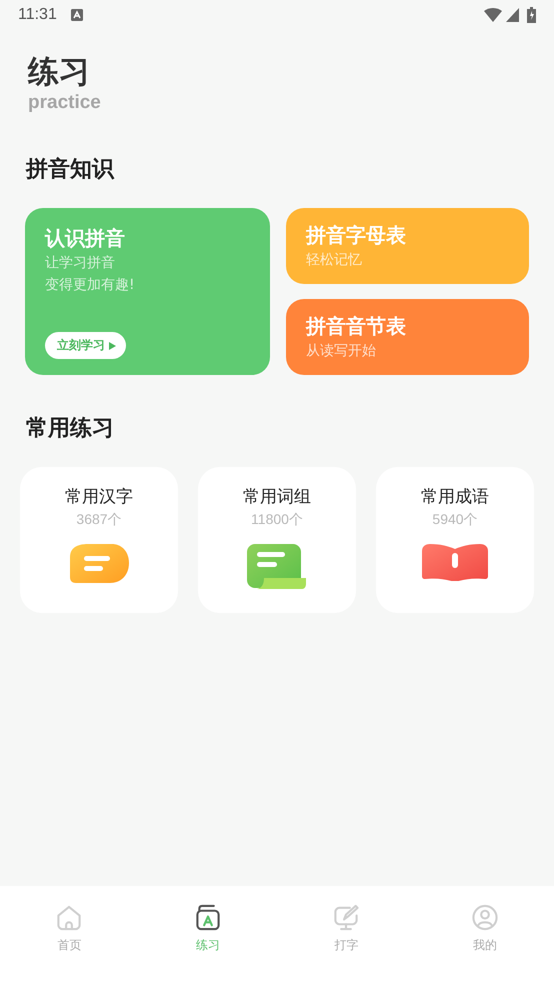 This screenshot has height=984, width=554. What do you see at coordinates (341, 351) in the screenshot?
I see `card-subtitle: 从读写开始` at bounding box center [341, 351].